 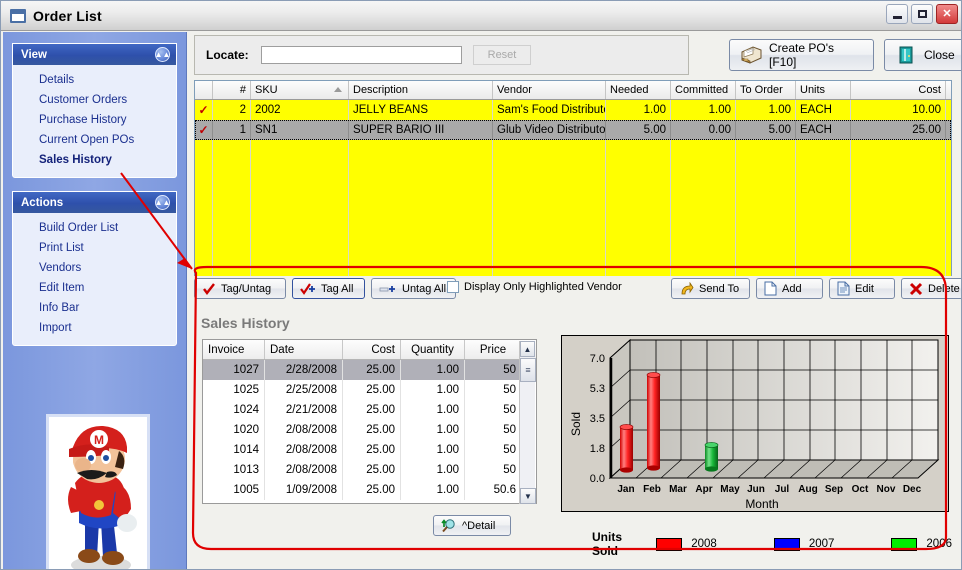 What do you see at coordinates (369, 430) in the screenshot?
I see `list-item: 1020 2/08/2008 25.00 1.00 50` at bounding box center [369, 430].